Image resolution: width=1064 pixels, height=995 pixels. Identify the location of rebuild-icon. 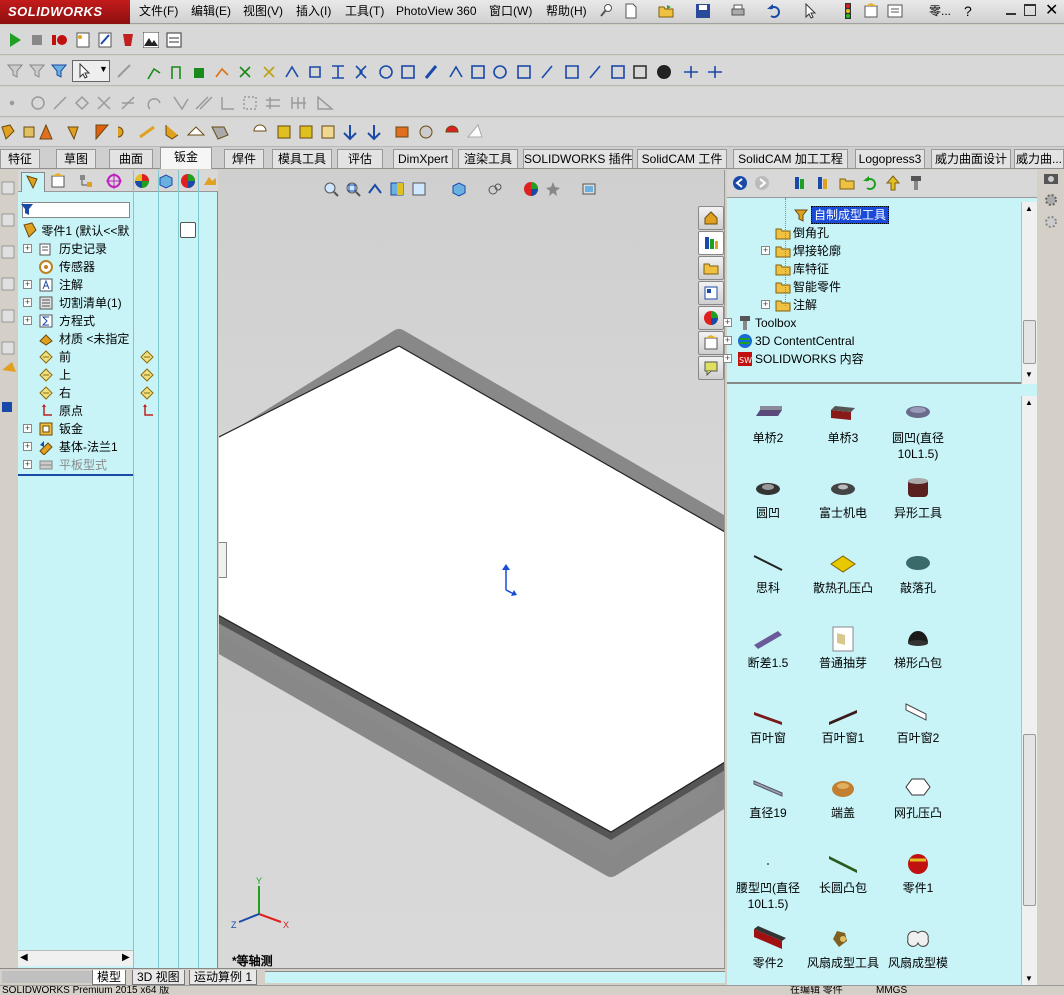
(848, 11).